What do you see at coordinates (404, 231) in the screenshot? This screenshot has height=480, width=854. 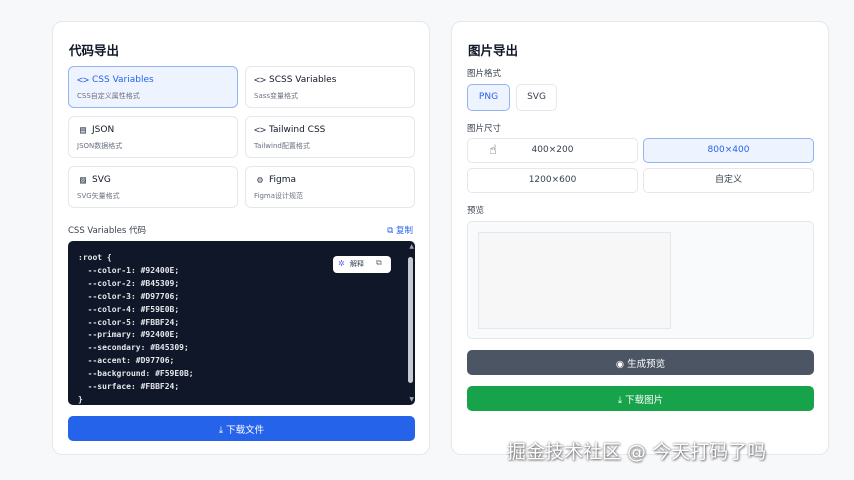 I see `copy-label: 复制` at bounding box center [404, 231].